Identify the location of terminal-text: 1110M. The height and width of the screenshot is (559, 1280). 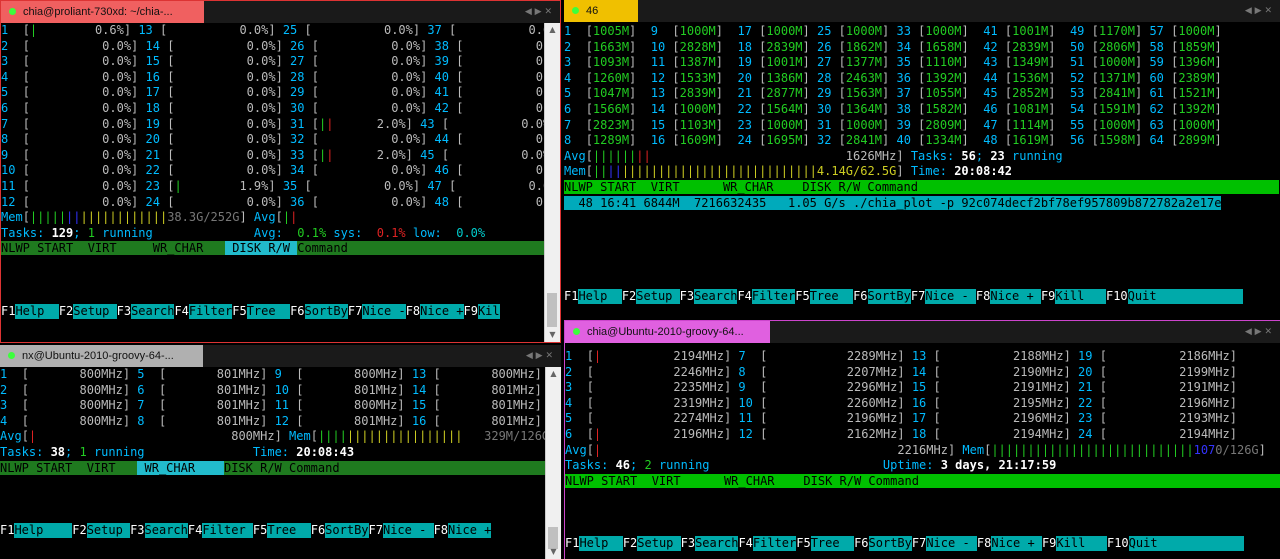
(943, 62).